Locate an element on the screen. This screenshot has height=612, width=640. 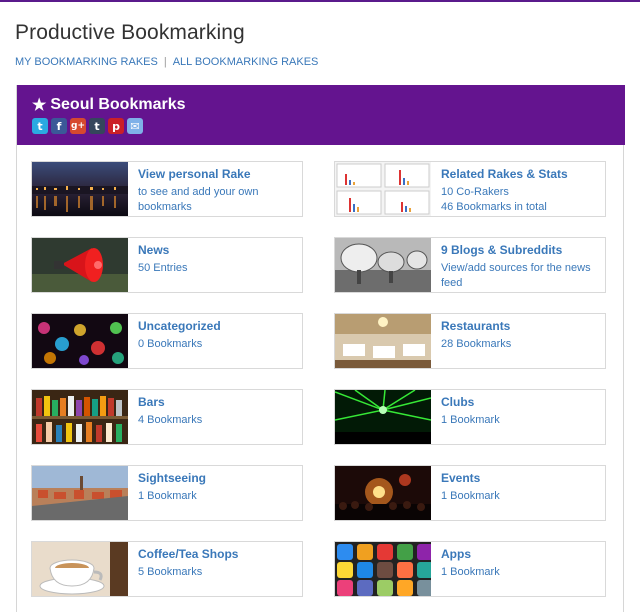
email-icon: ✉ is located at coordinates (135, 126).